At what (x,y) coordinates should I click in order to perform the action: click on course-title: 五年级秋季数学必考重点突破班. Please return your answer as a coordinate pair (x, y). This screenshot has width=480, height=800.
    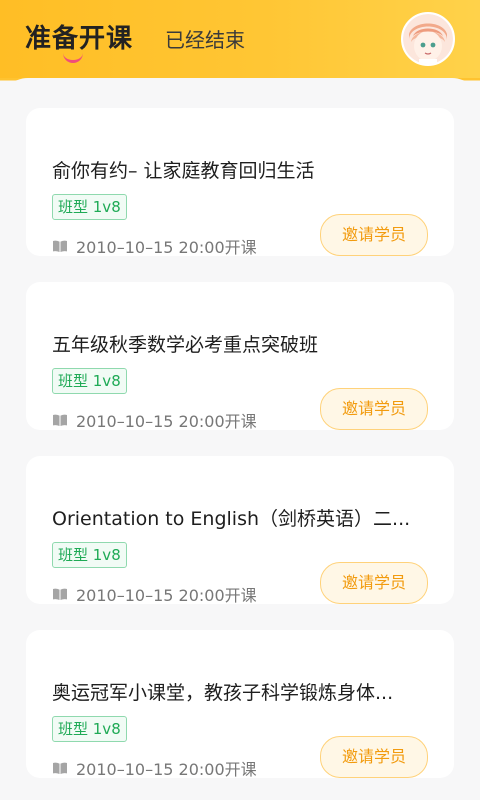
    Looking at the image, I should click on (185, 345).